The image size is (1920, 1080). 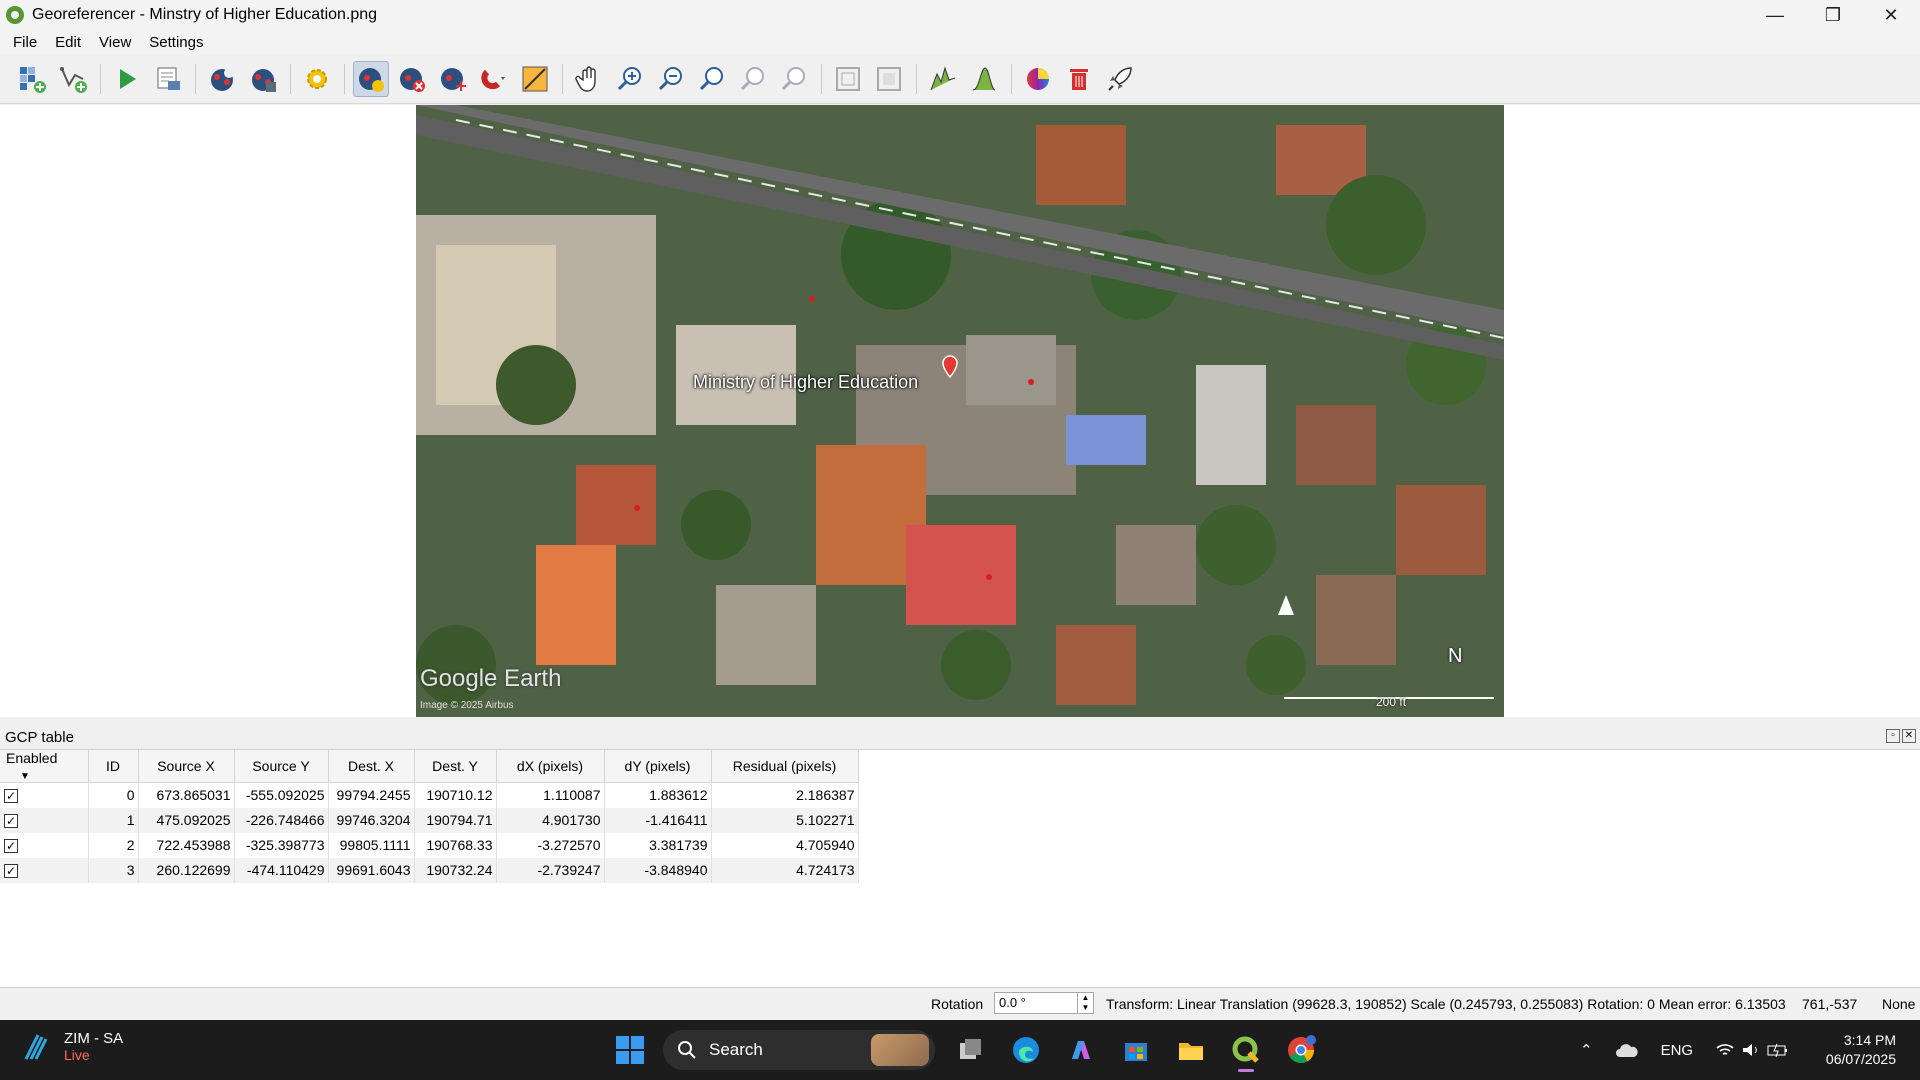 What do you see at coordinates (1026, 1050) in the screenshot?
I see `edge-button` at bounding box center [1026, 1050].